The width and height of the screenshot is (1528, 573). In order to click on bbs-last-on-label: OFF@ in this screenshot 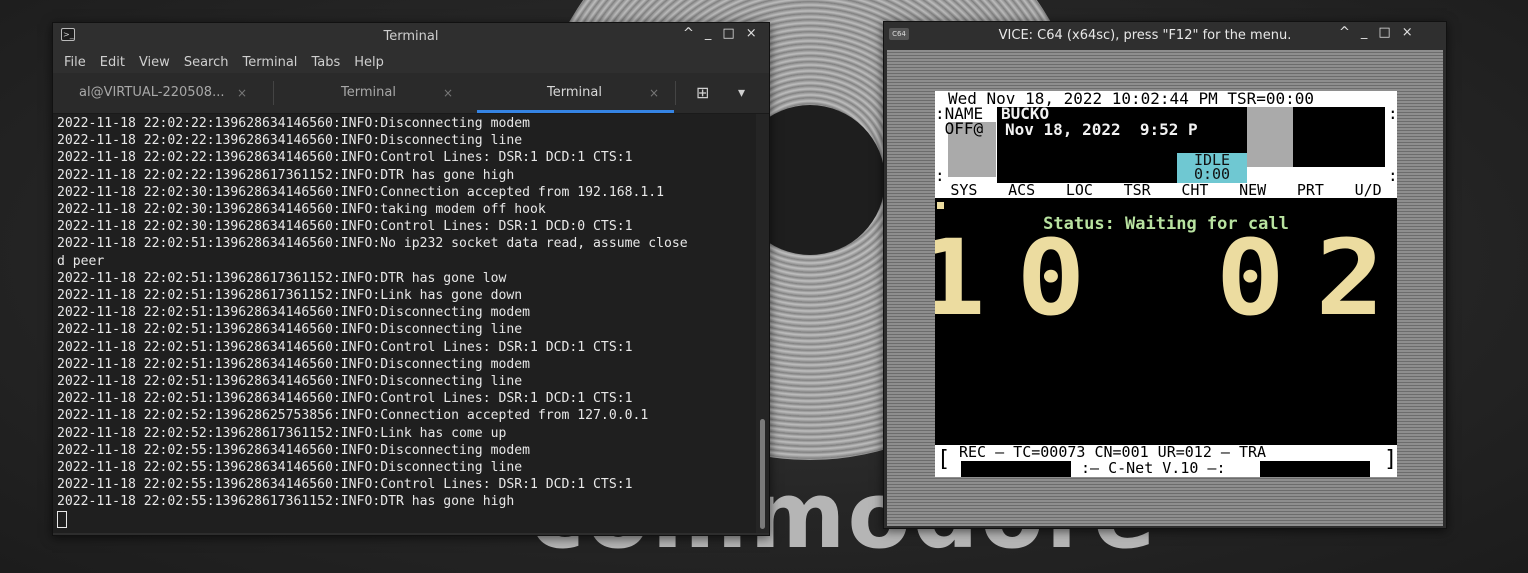, I will do `click(959, 128)`.